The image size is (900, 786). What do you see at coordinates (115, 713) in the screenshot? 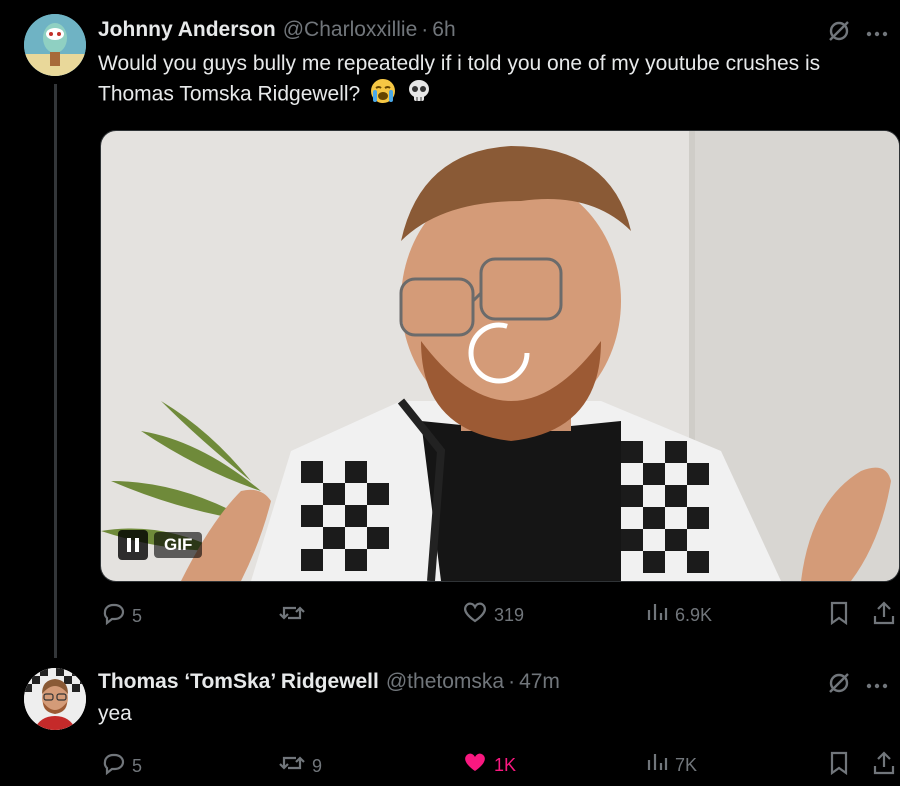
I see `reply-text: yea` at bounding box center [115, 713].